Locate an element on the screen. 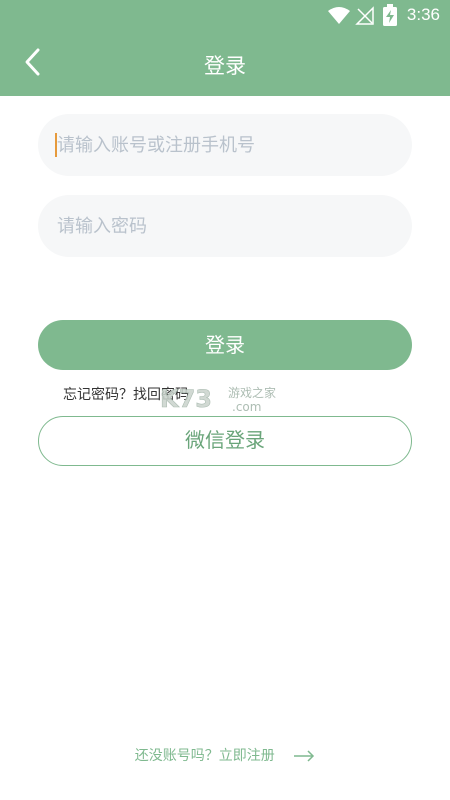 The image size is (450, 800). forgot-password-label: 忘记密码？ is located at coordinates (98, 395).